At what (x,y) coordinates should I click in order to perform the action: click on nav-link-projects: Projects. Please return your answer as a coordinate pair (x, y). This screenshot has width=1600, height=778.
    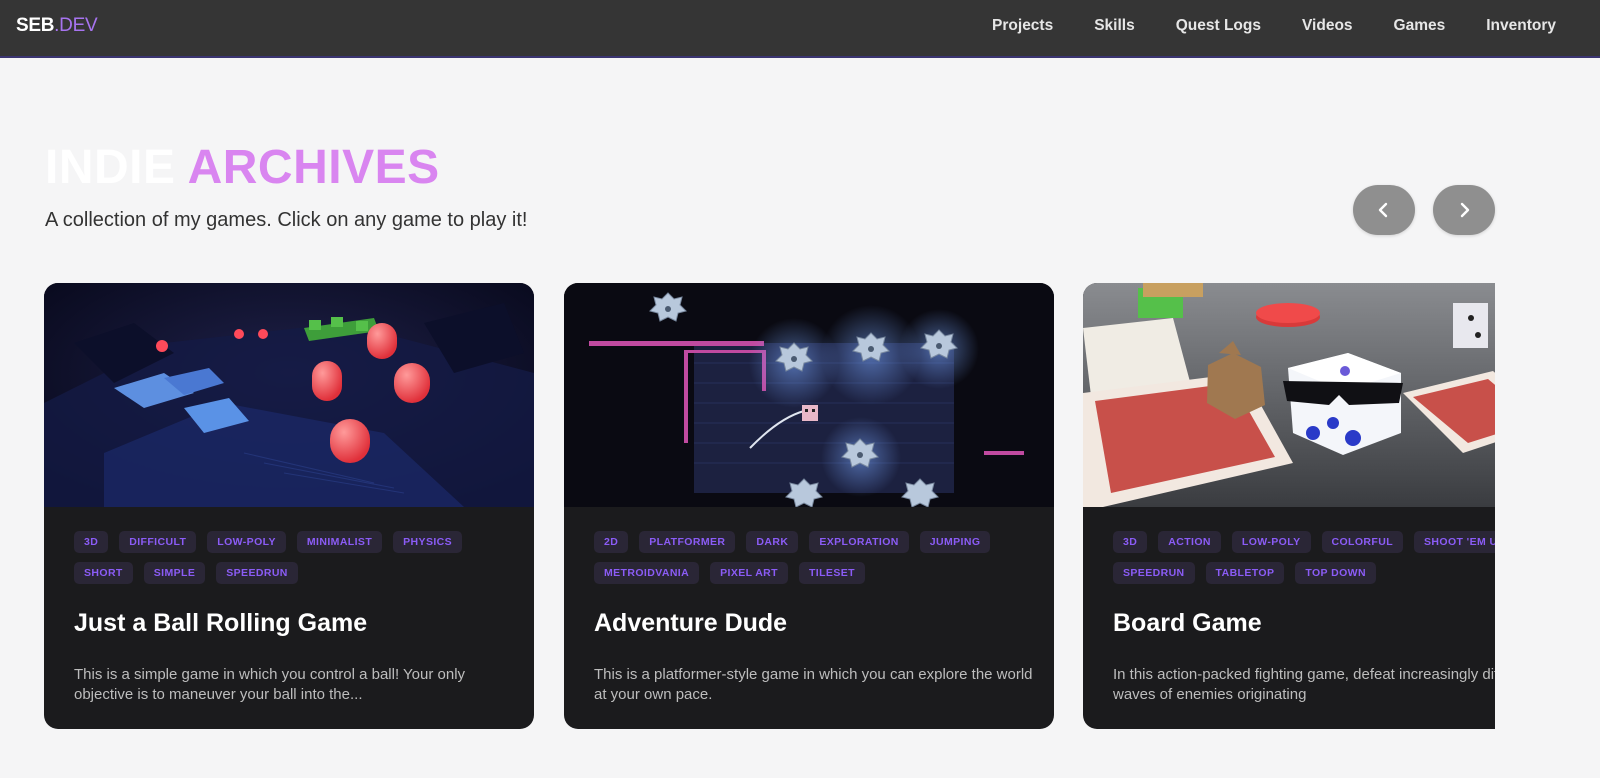
    Looking at the image, I should click on (1022, 26).